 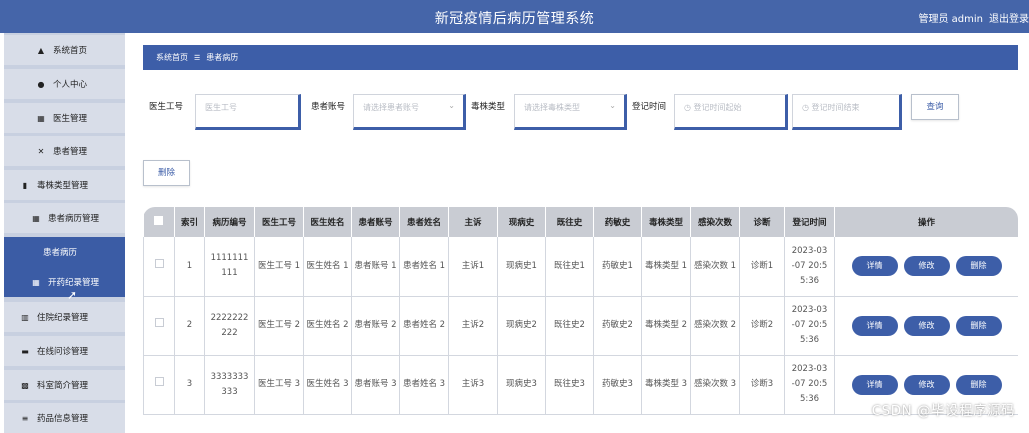 What do you see at coordinates (666, 222) in the screenshot?
I see `column-header: 毒株类型` at bounding box center [666, 222].